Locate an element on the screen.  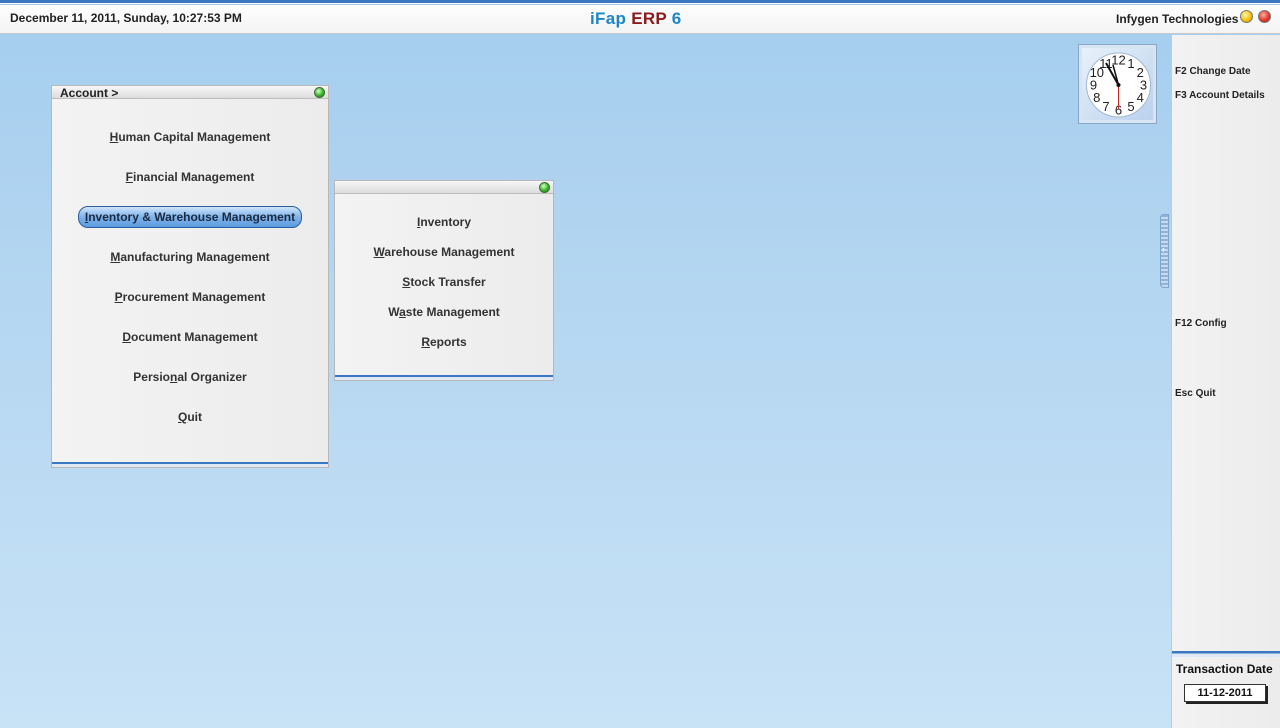
shortcut-change-date: F2 Change Date is located at coordinates (1213, 71).